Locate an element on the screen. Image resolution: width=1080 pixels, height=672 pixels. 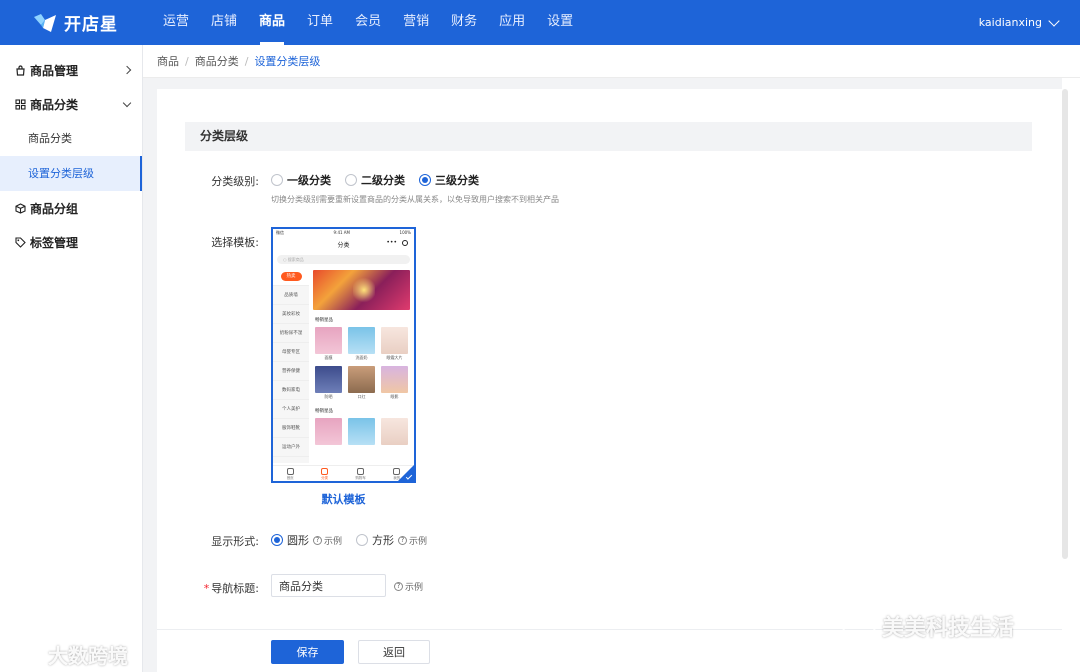
scrollbar-thumb is located at coordinates (1065, 324).